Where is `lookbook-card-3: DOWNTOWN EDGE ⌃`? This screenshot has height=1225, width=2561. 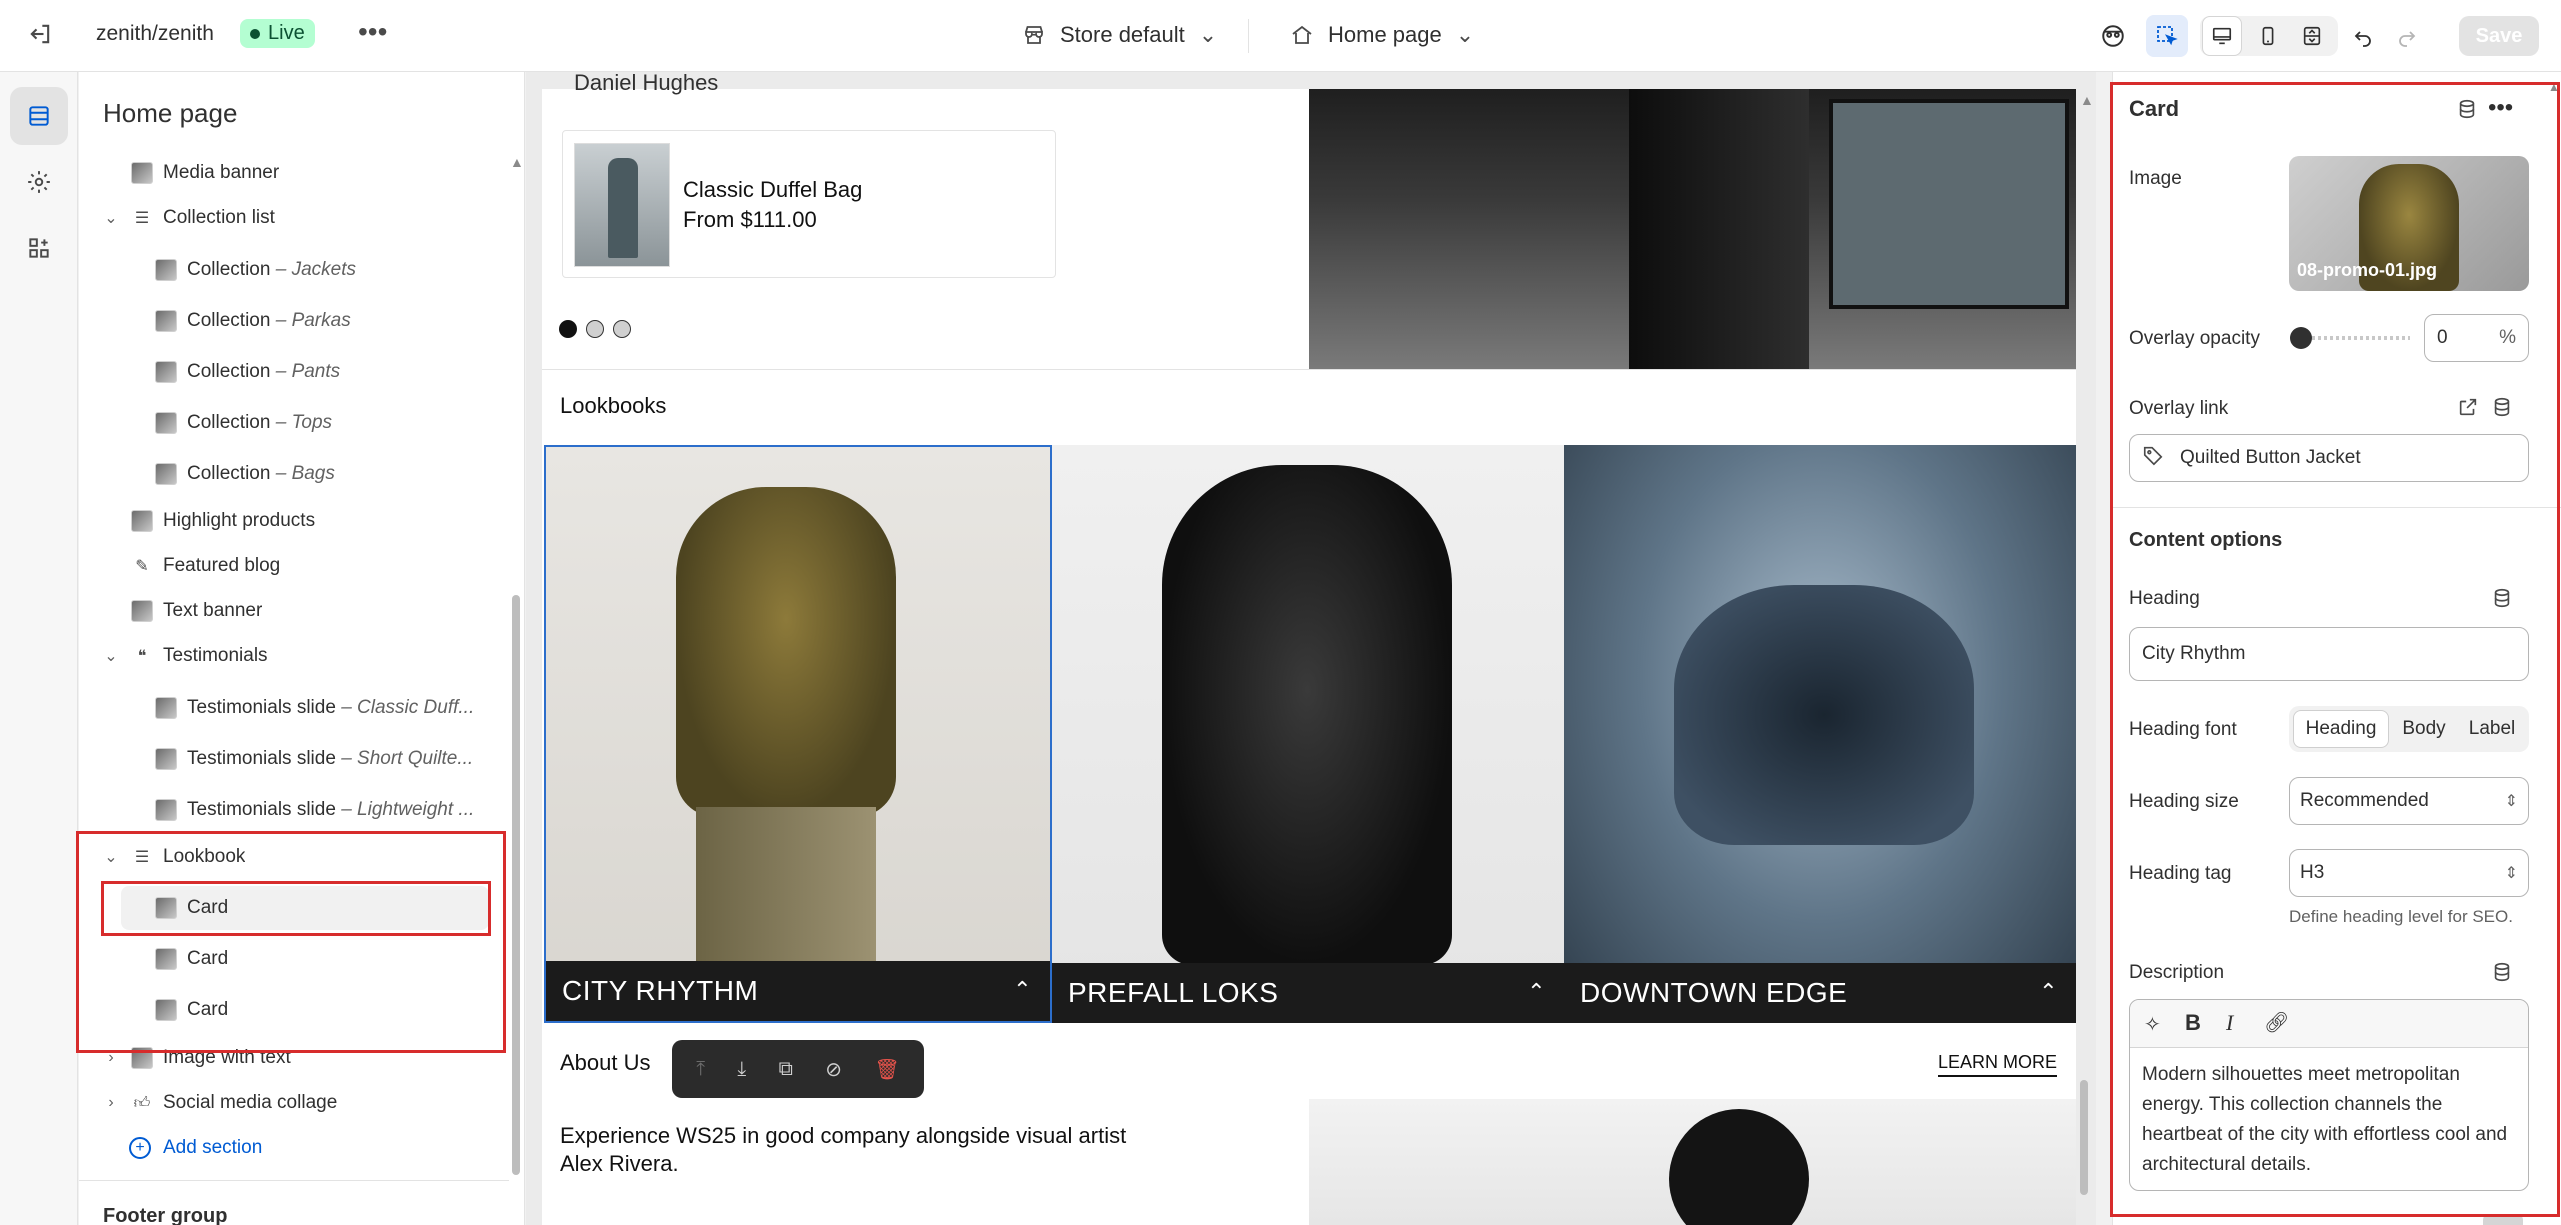
lookbook-card-3: DOWNTOWN EDGE ⌃ is located at coordinates (1820, 734).